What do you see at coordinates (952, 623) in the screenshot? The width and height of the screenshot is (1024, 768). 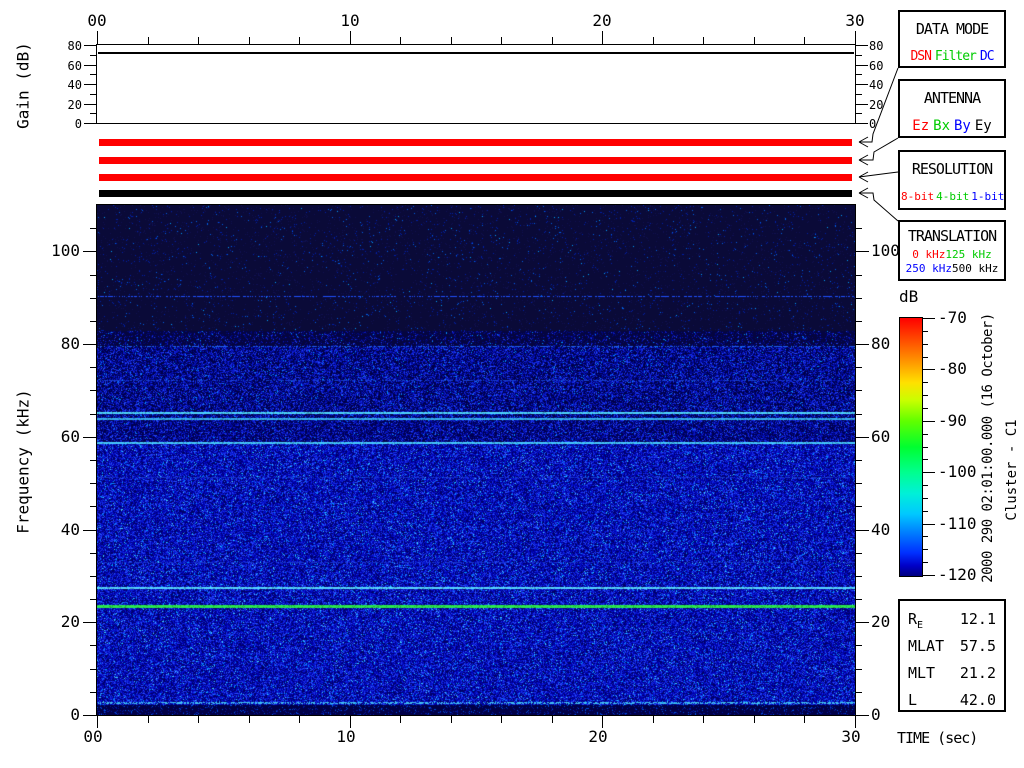 I see `info-row: RE 12.1` at bounding box center [952, 623].